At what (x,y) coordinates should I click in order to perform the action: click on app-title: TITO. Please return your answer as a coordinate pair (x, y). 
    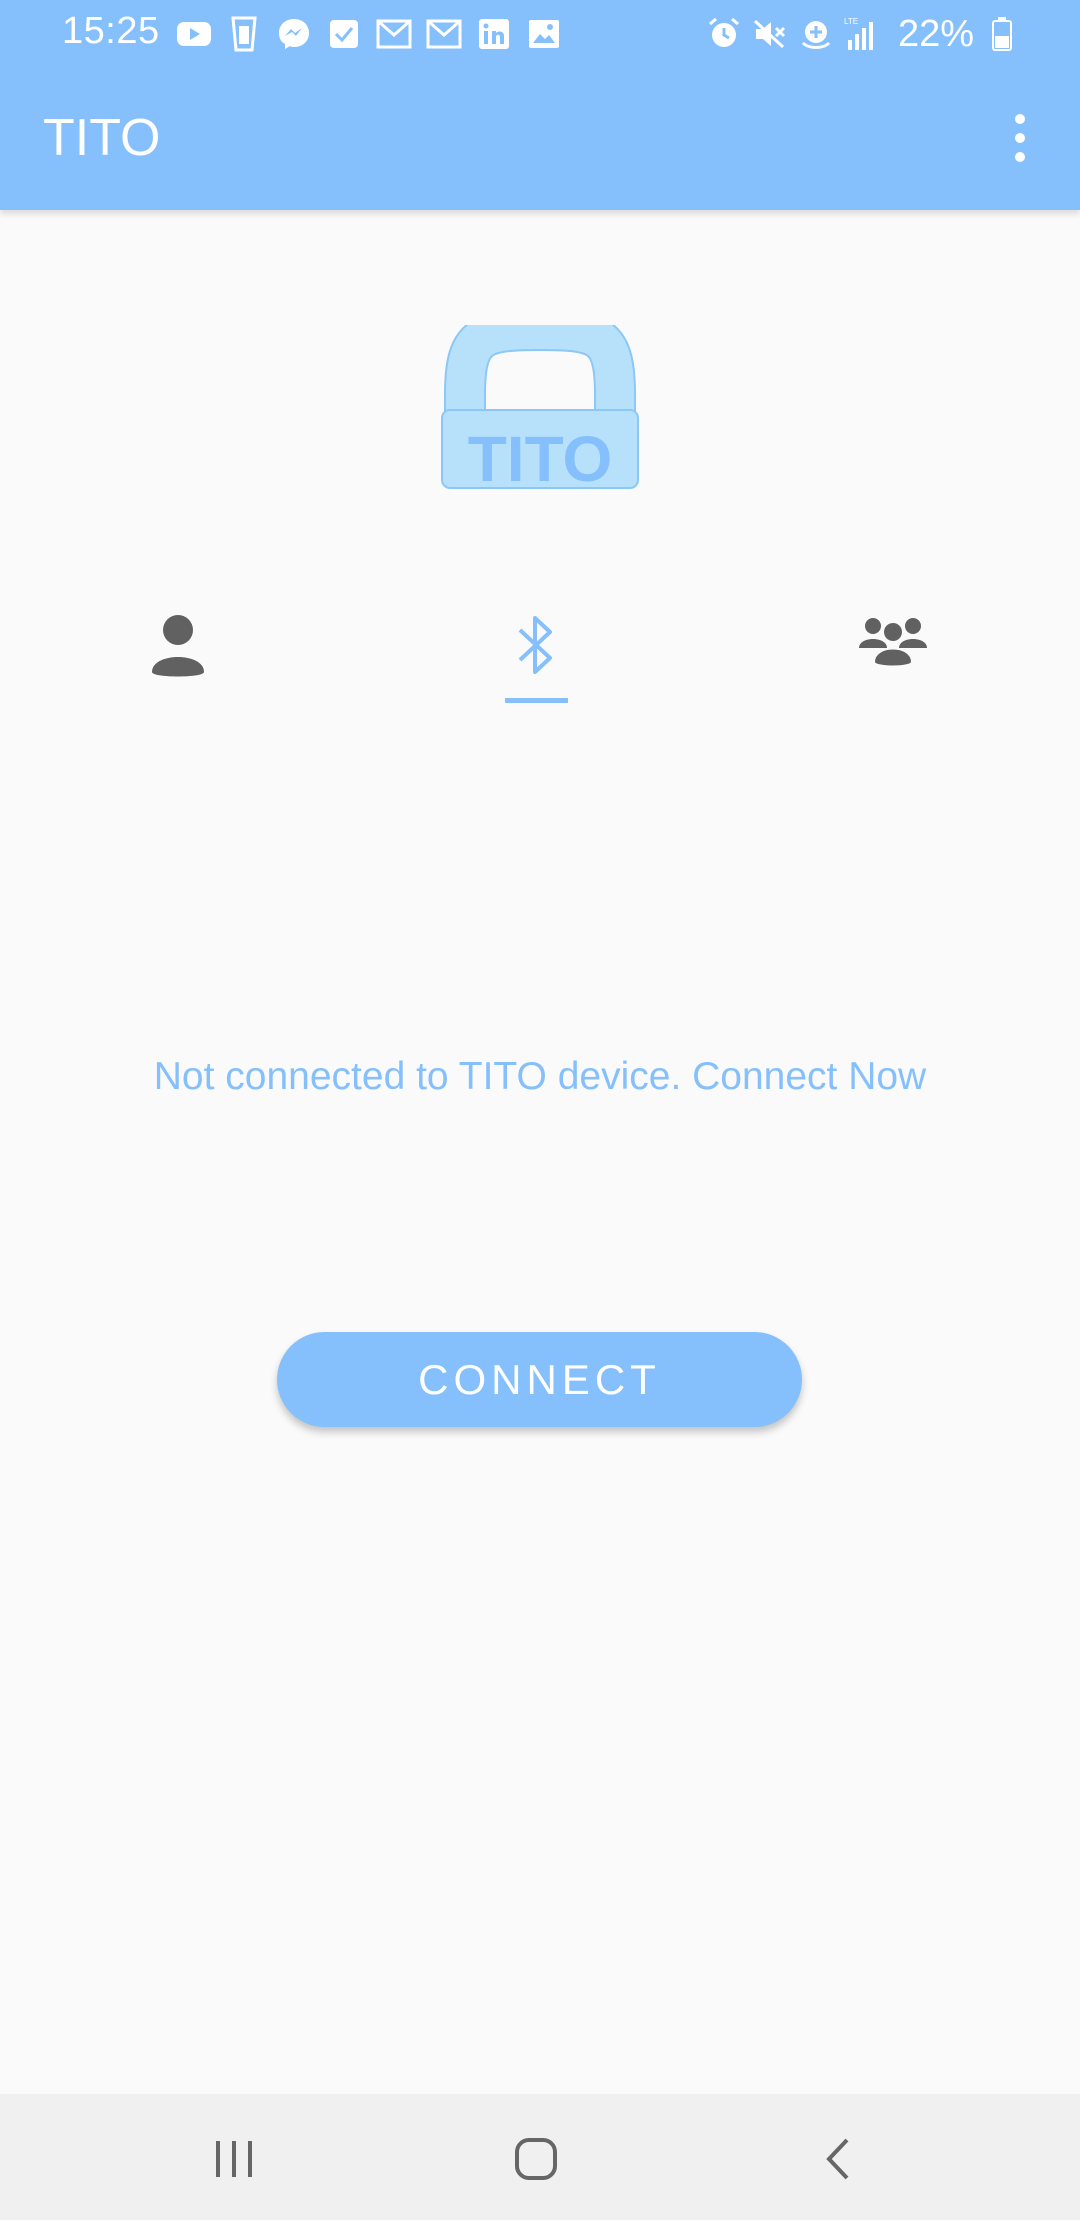
    Looking at the image, I should click on (102, 138).